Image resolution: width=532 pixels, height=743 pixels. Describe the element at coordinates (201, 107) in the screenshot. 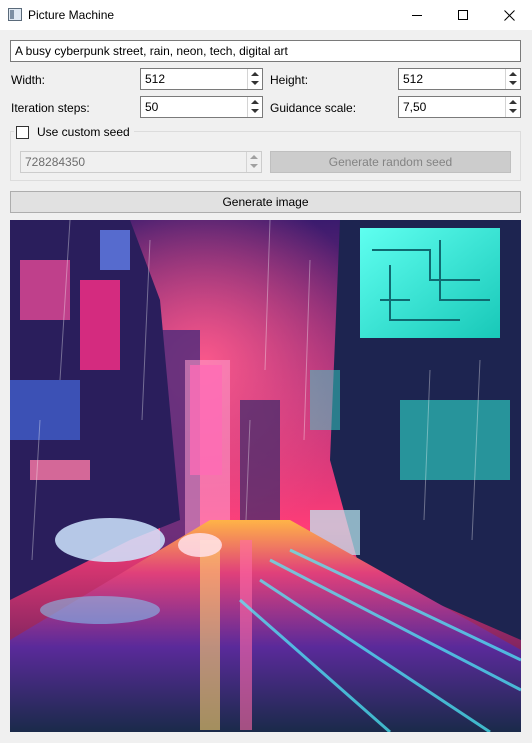

I see `steps-spinbox: 50` at that location.